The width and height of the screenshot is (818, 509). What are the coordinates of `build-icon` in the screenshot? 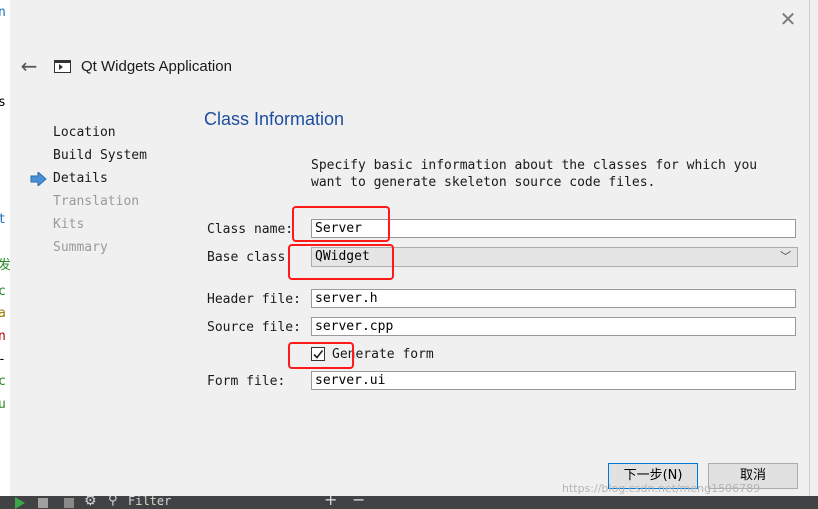 It's located at (69, 503).